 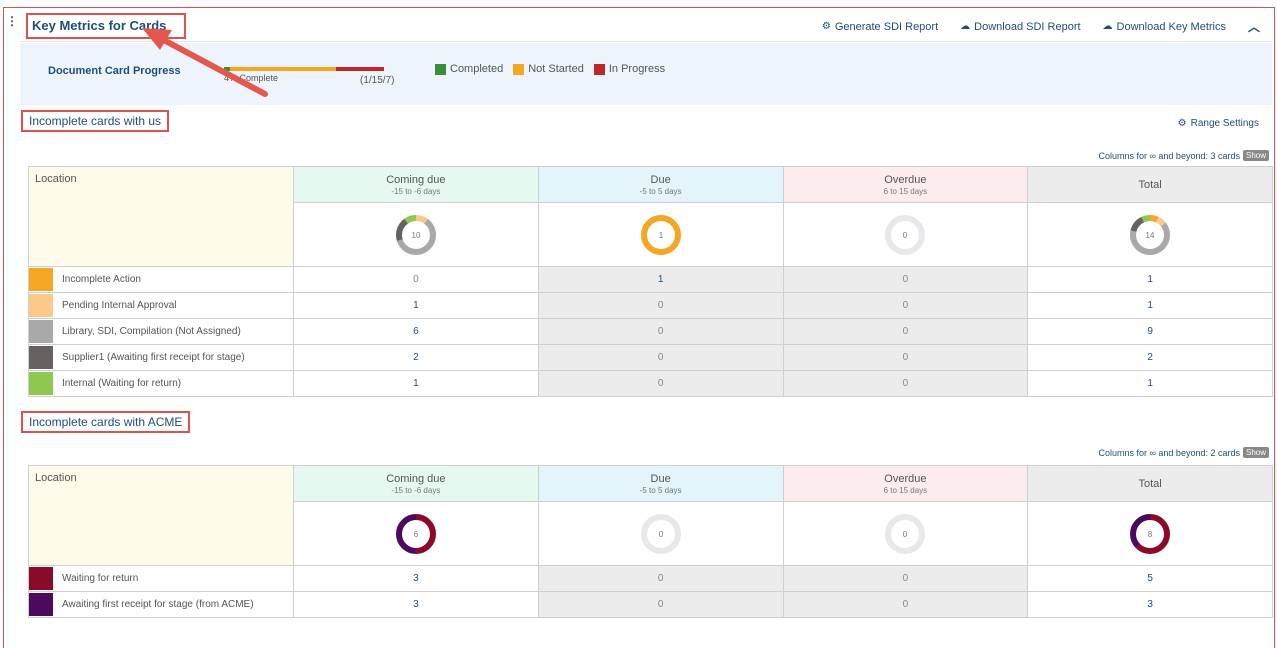 I want to click on table-row: Pending Internal Approval 1 0 0 1, so click(x=650, y=305).